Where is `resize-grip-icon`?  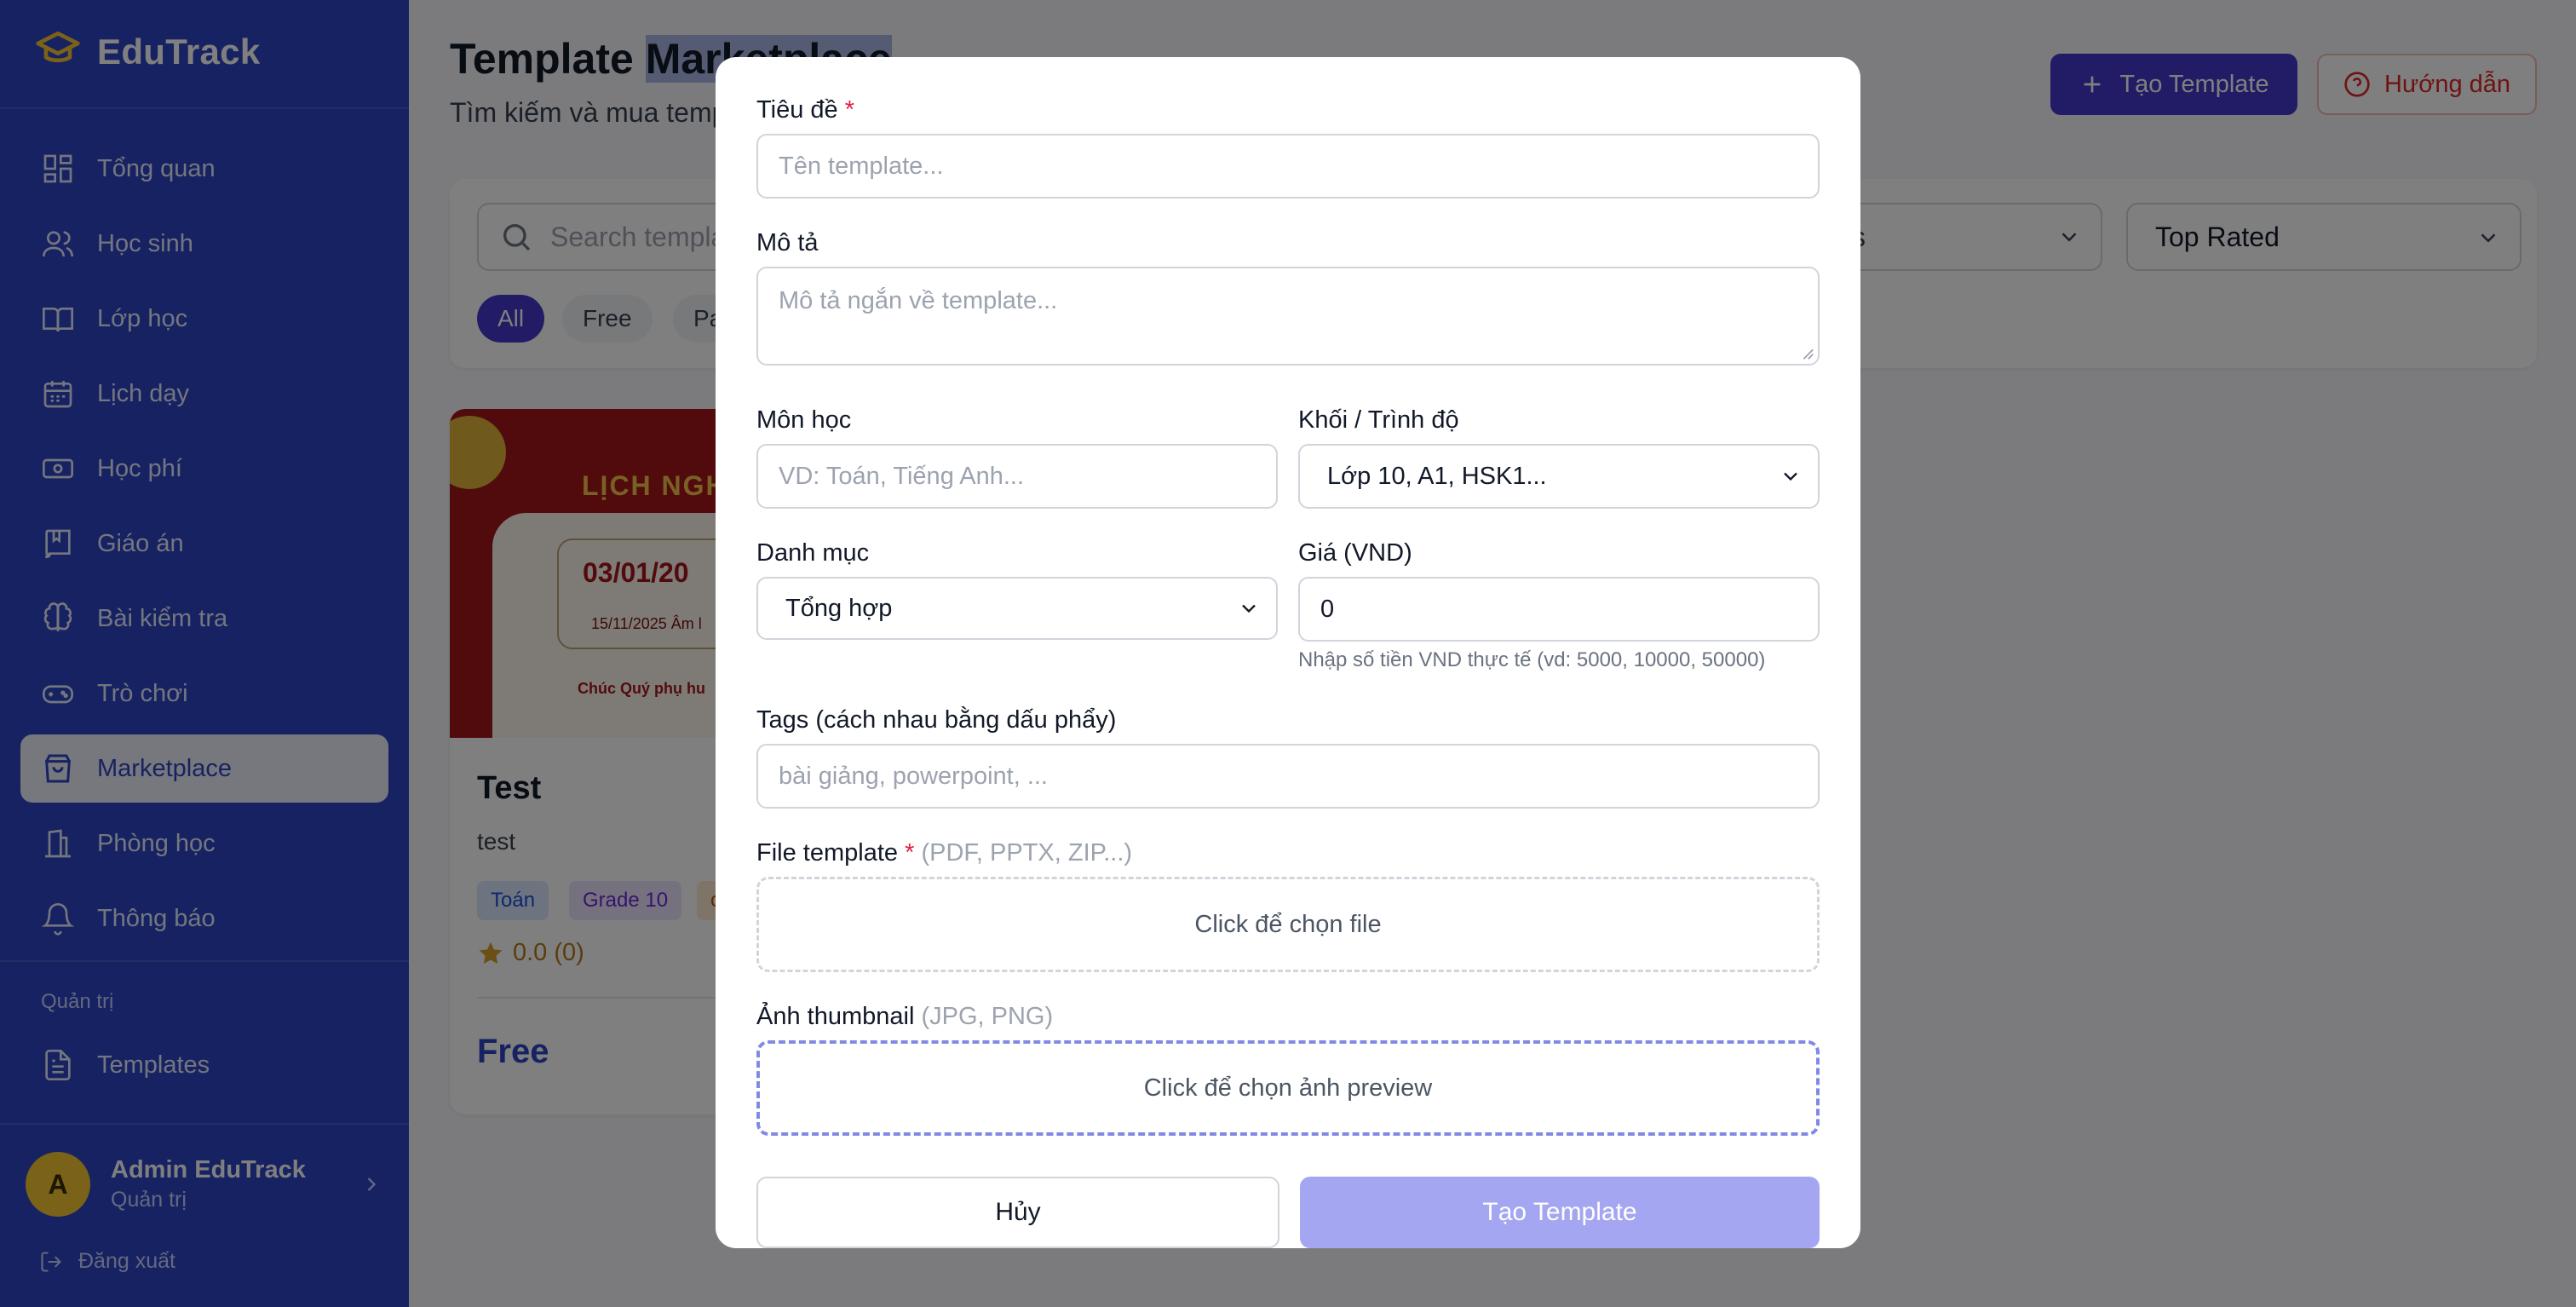 resize-grip-icon is located at coordinates (1807, 353).